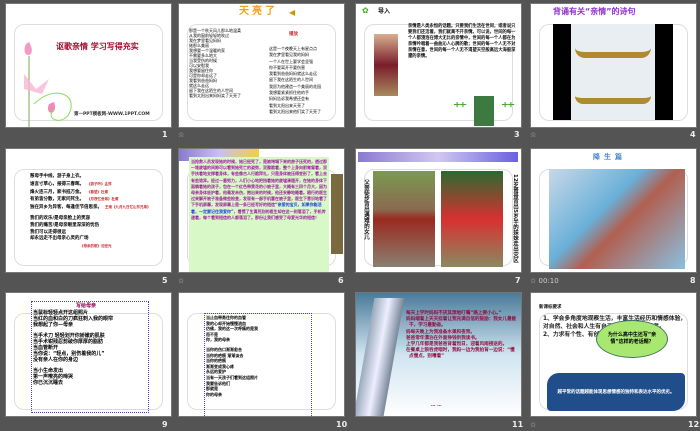 This screenshot has height=431, width=700. I want to click on poem-source: 《春望》杜甫, so click(97, 191).